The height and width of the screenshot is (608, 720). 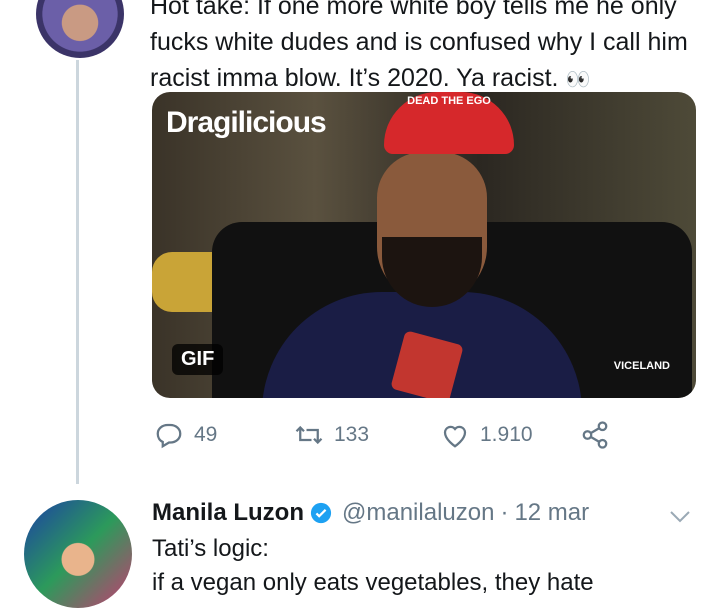 I want to click on reply-line-1: Tati’s logic:, so click(x=210, y=548).